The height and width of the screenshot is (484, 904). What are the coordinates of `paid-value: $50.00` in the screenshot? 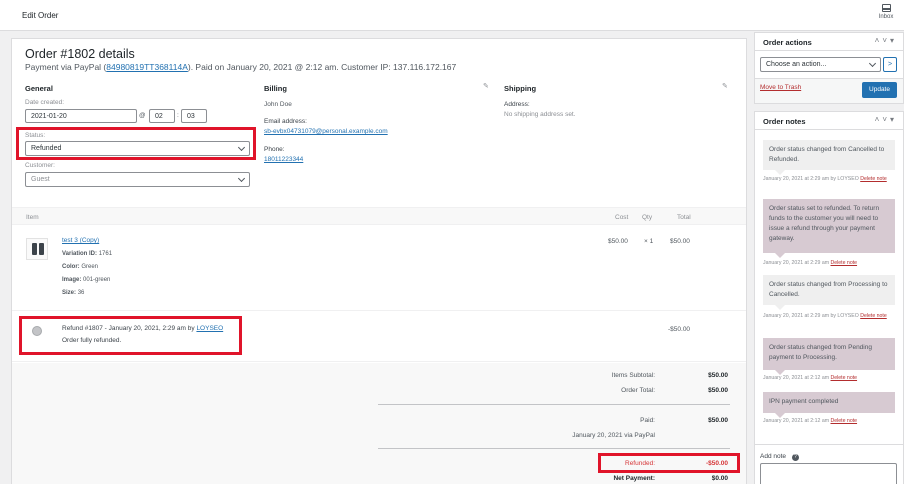 It's located at (718, 420).